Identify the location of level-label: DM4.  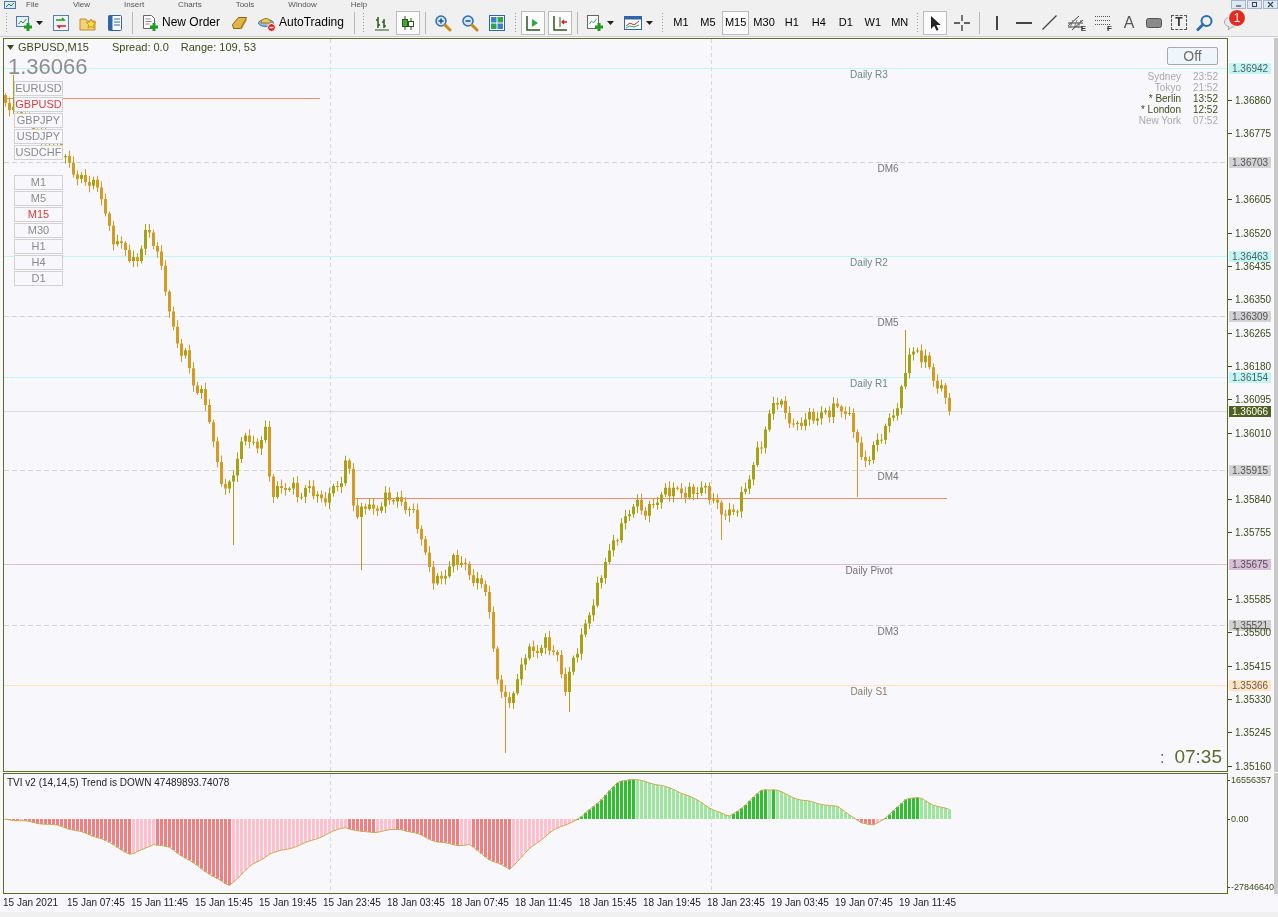
(888, 477).